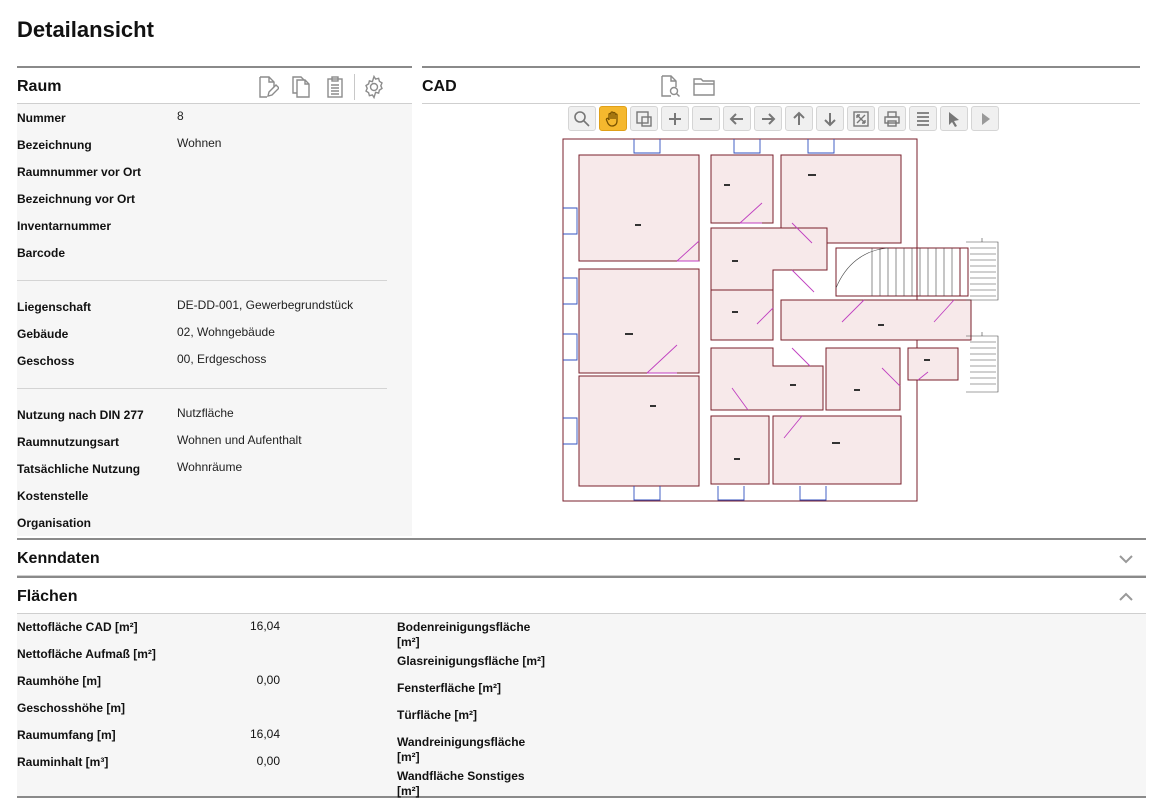  I want to click on cad-toolbar, so click(783, 118).